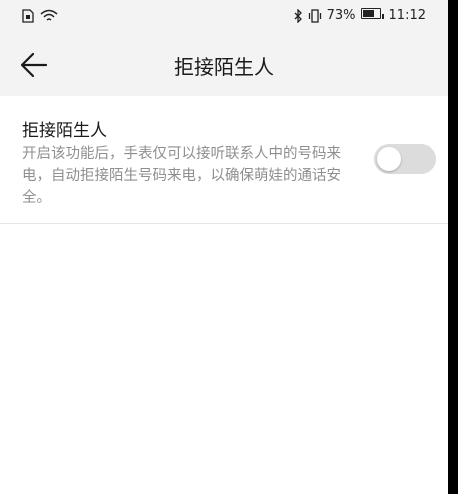 The height and width of the screenshot is (494, 458). I want to click on wifi-icon, so click(49, 15).